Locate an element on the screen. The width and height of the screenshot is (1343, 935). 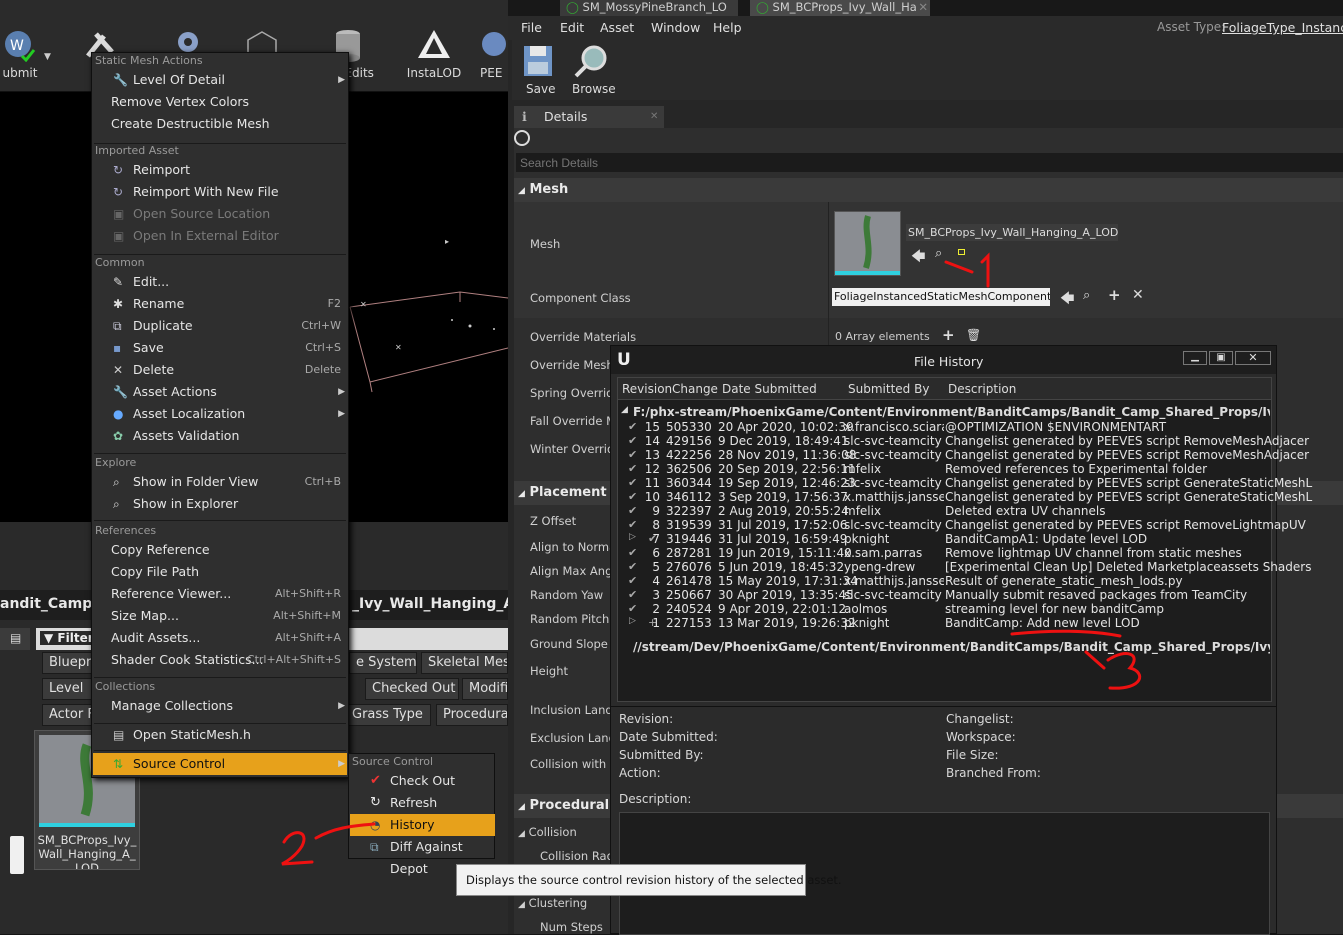
check-out-item: ✔ Check Out is located at coordinates (422, 781).